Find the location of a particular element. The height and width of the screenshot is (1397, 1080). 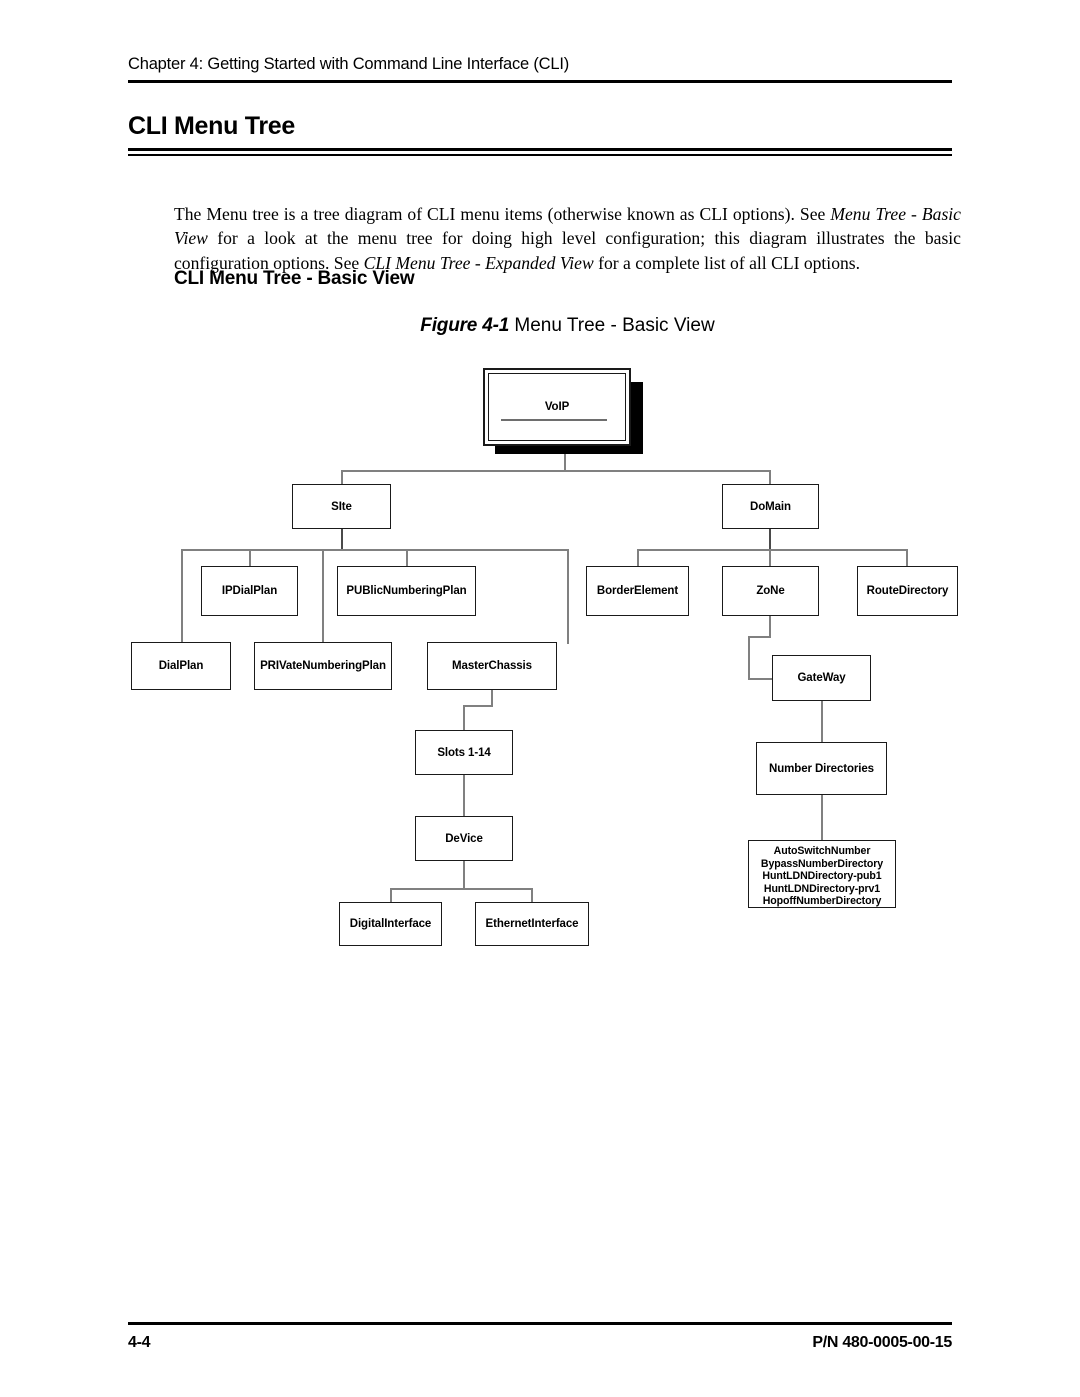

node-privatenumberingplan: PRIVateNumberingPlan is located at coordinates (323, 666).